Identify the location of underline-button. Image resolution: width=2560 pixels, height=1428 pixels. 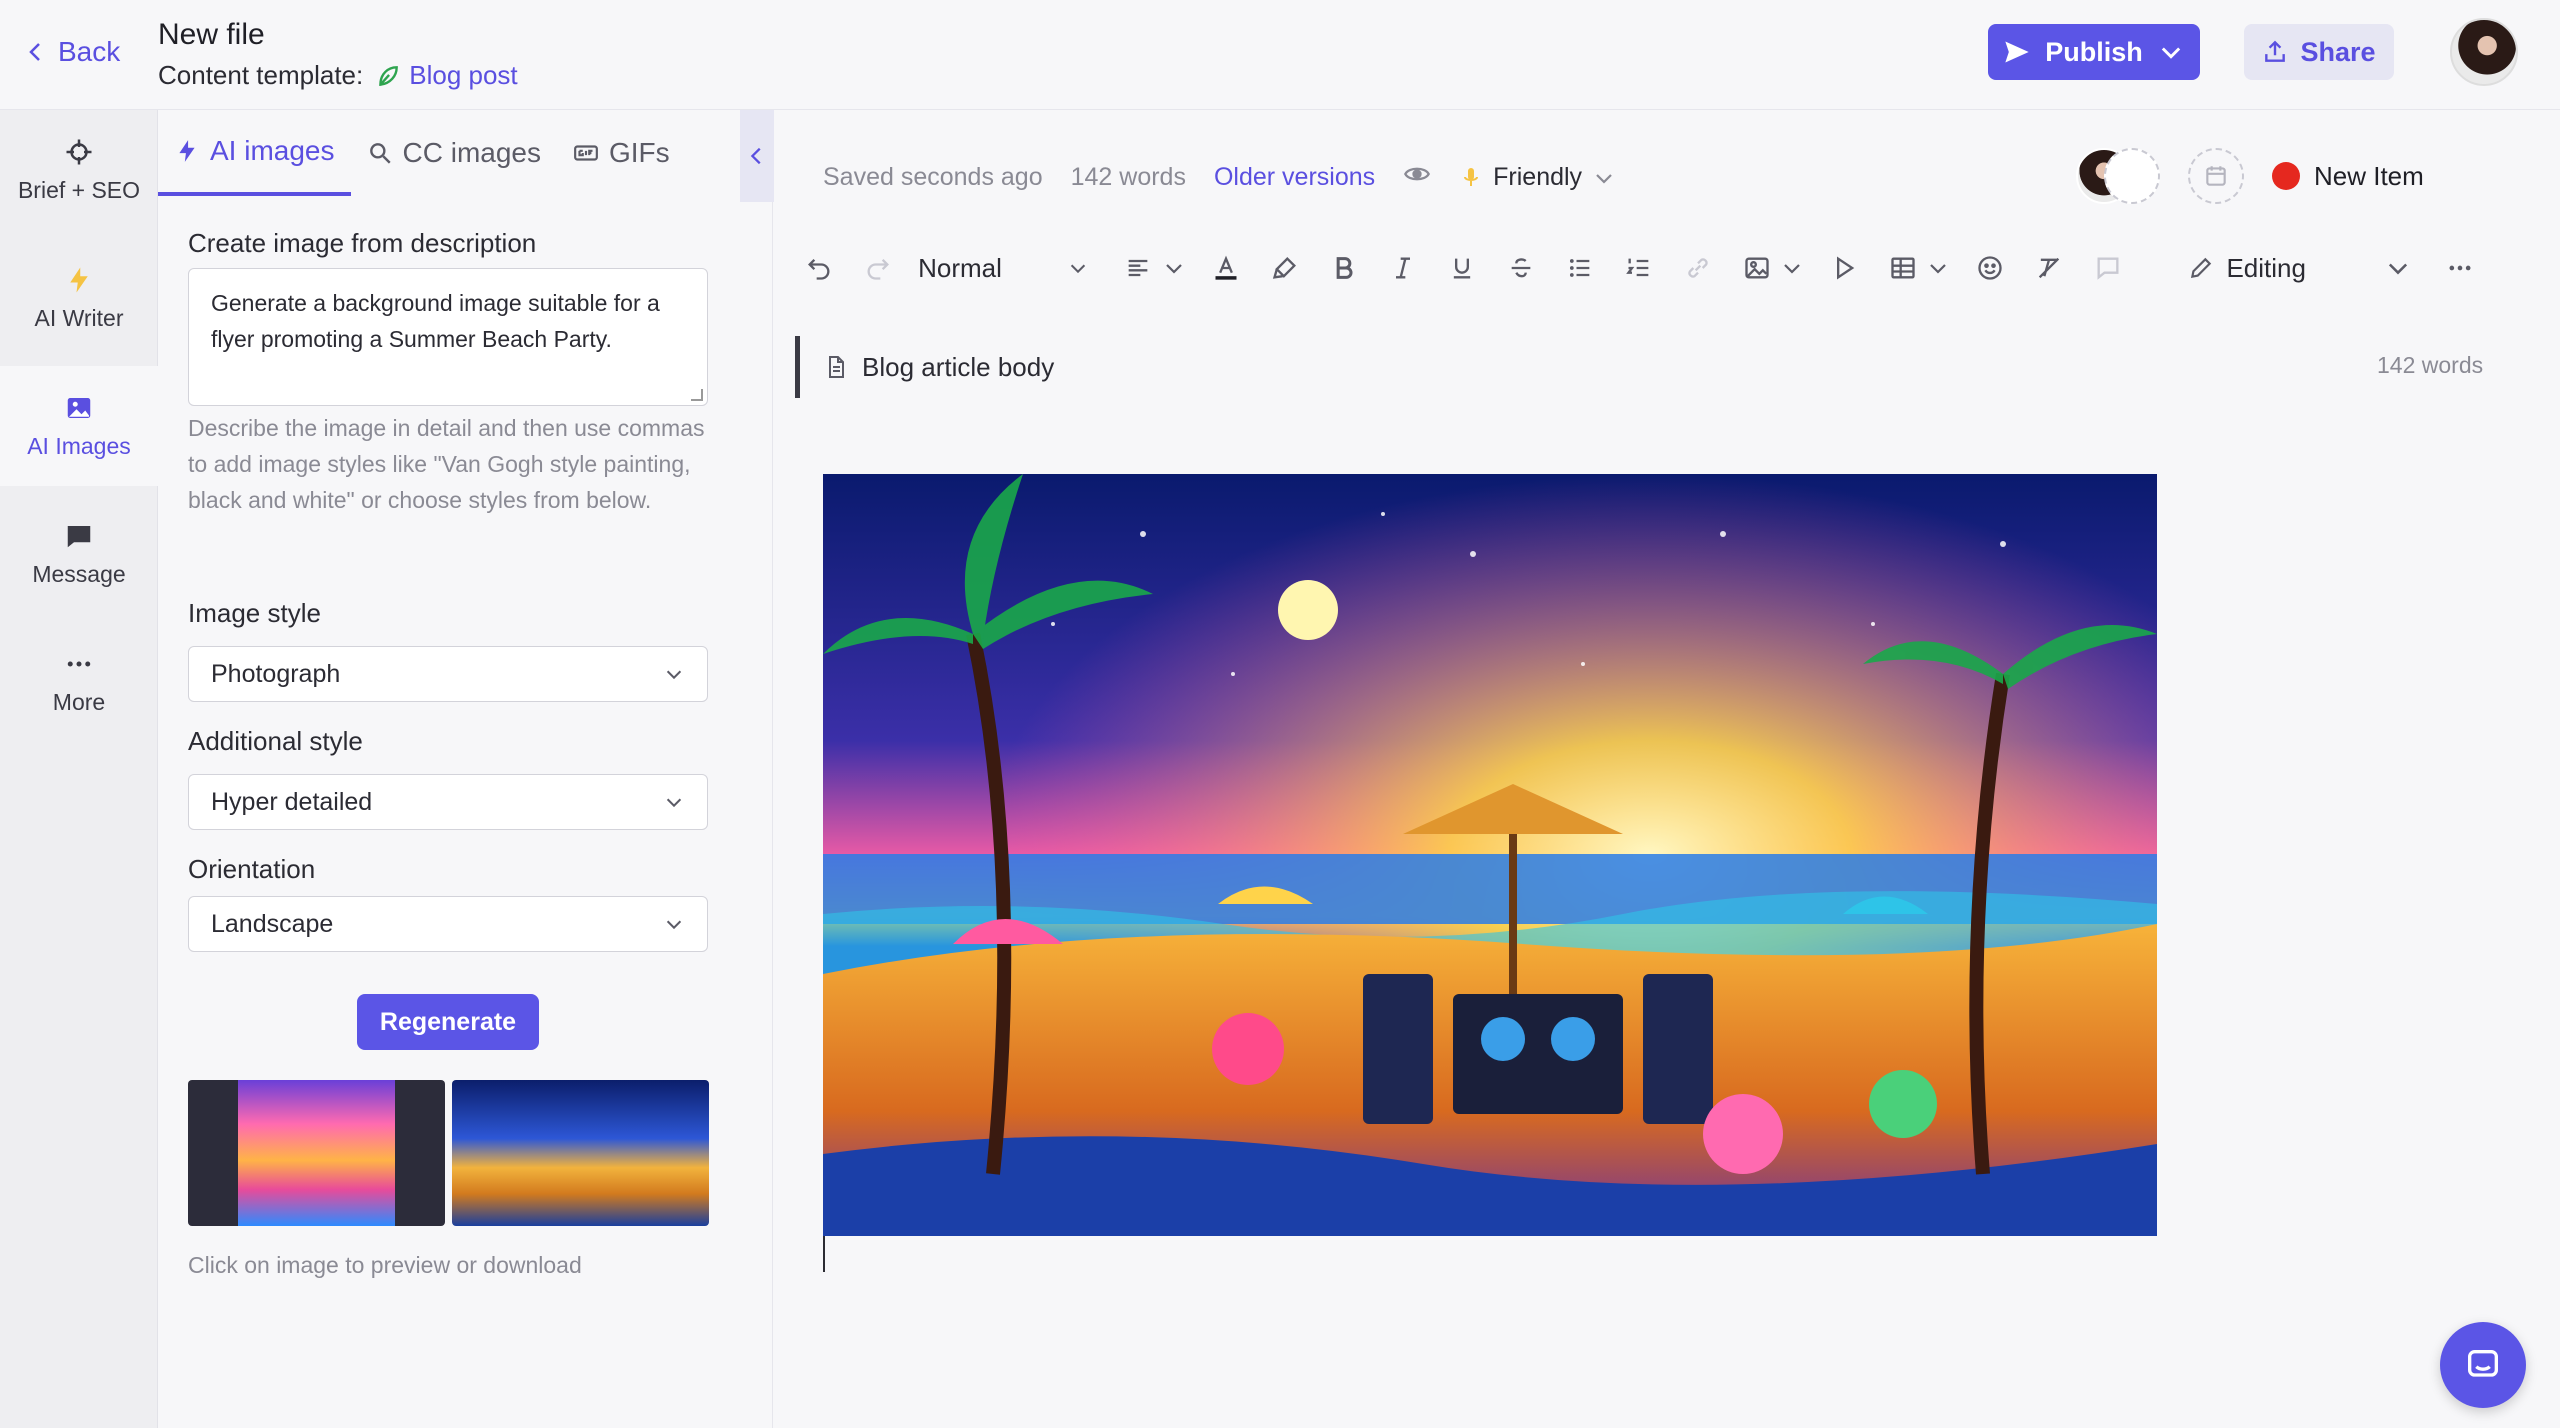
(1462, 268).